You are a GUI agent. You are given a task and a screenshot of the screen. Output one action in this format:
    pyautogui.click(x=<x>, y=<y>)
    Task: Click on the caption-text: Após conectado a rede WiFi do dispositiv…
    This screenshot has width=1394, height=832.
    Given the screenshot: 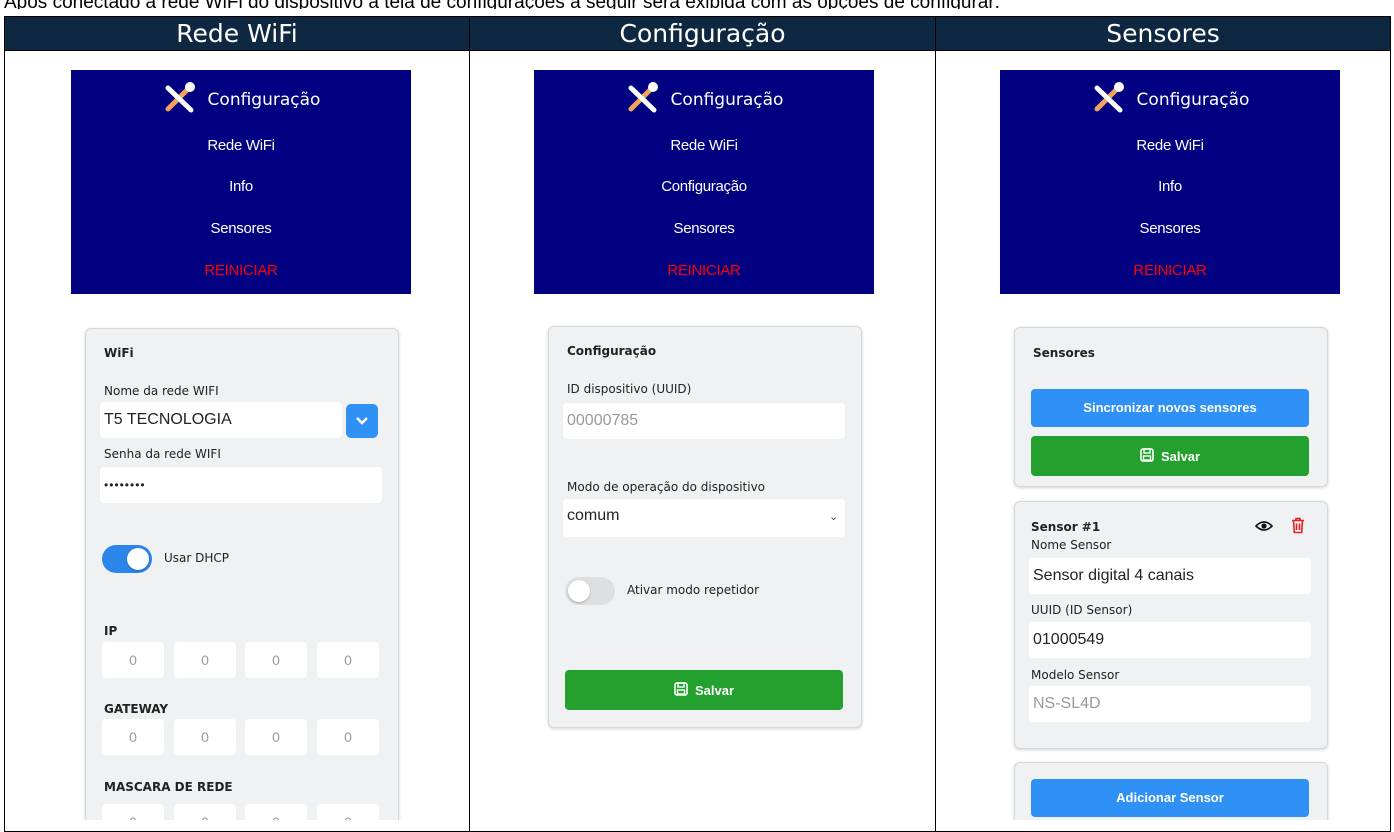 What is the action you would take?
    pyautogui.click(x=697, y=4)
    